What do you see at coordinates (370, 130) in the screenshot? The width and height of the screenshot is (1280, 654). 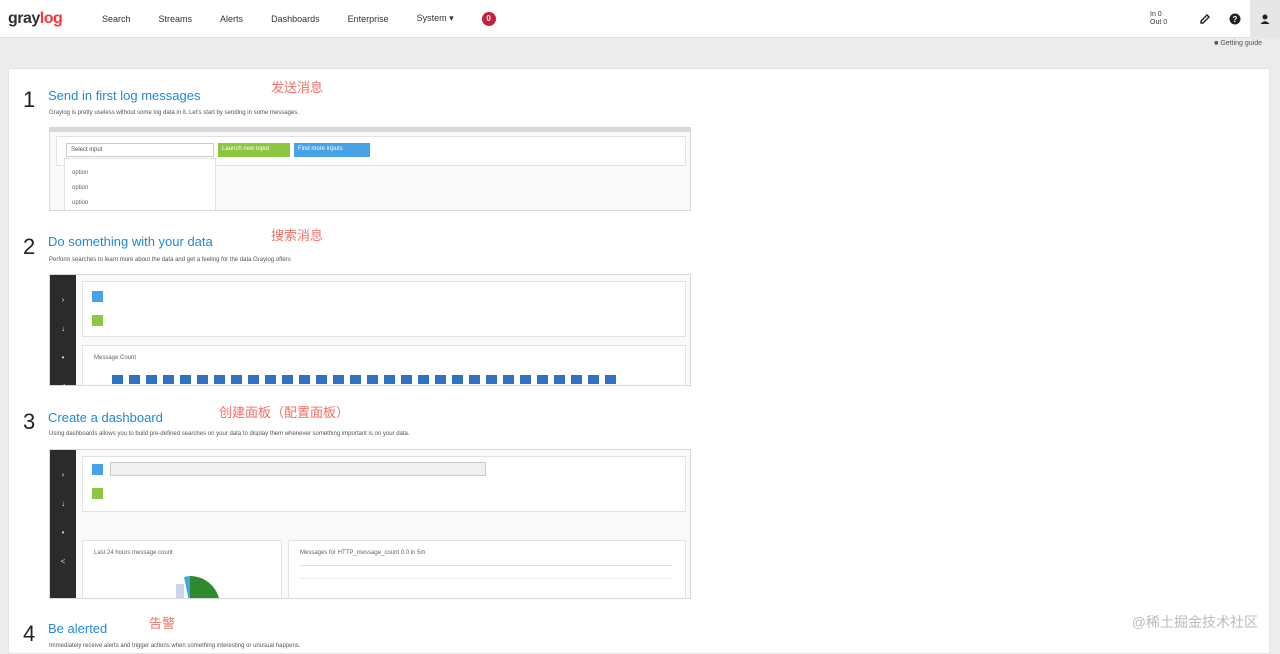 I see `screenshot-frame` at bounding box center [370, 130].